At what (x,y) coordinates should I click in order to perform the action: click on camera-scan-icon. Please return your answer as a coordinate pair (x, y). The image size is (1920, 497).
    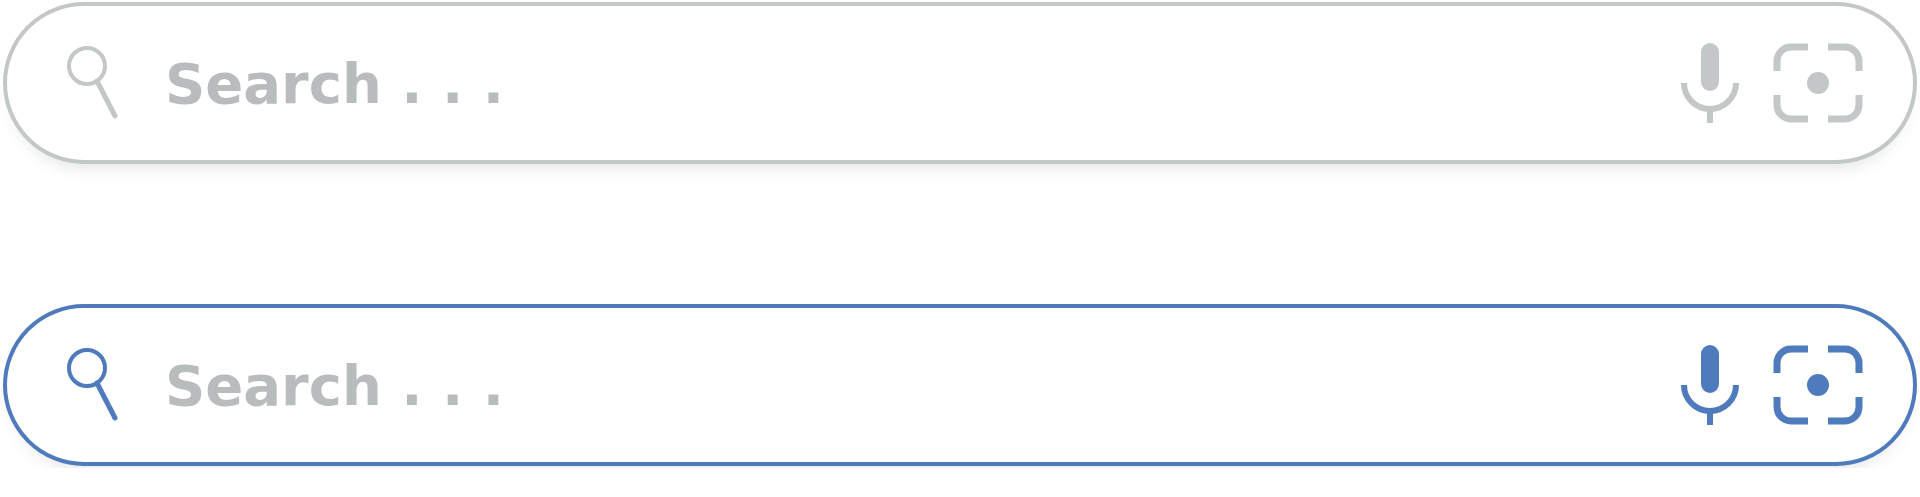
    Looking at the image, I should click on (1818, 385).